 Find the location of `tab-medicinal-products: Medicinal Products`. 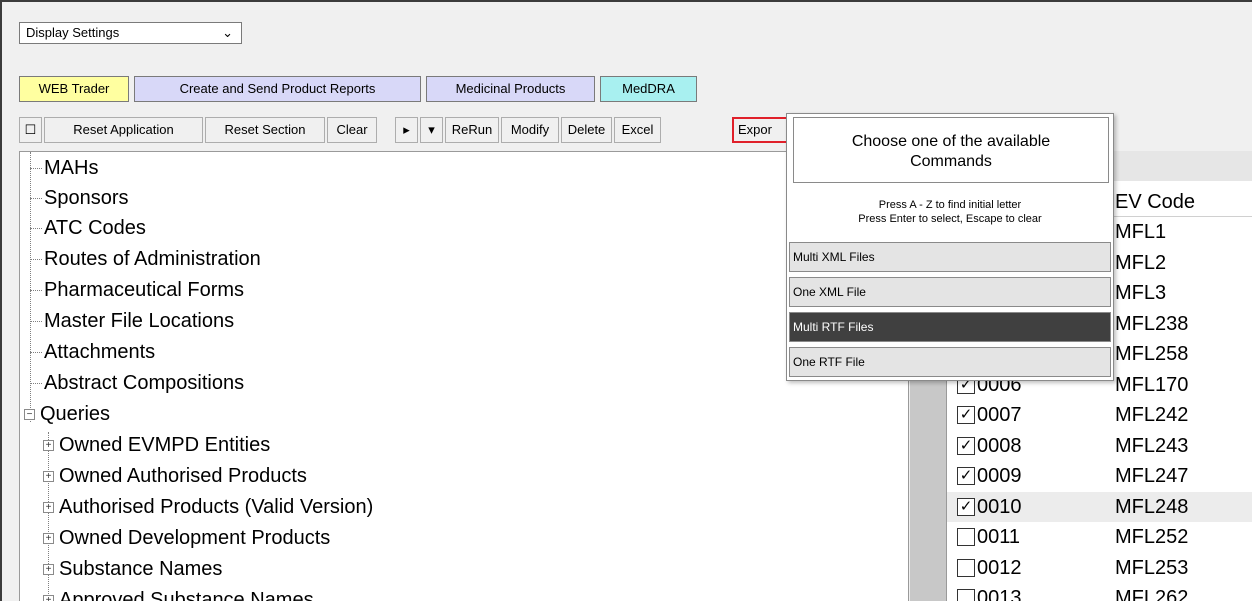

tab-medicinal-products: Medicinal Products is located at coordinates (510, 89).